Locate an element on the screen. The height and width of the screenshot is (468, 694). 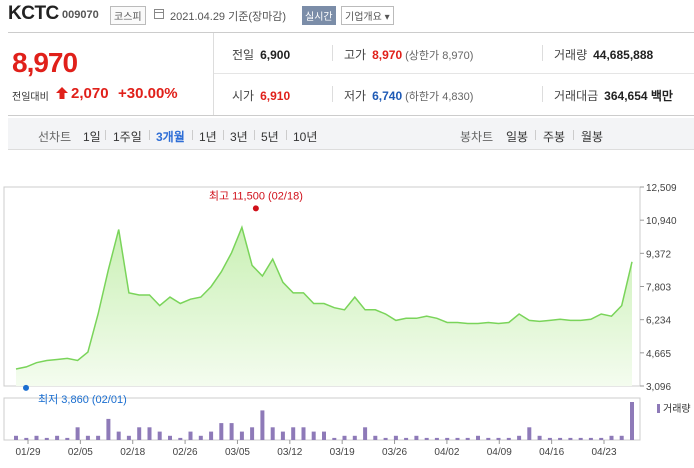
candle-monthly: 월봉 is located at coordinates (592, 136).